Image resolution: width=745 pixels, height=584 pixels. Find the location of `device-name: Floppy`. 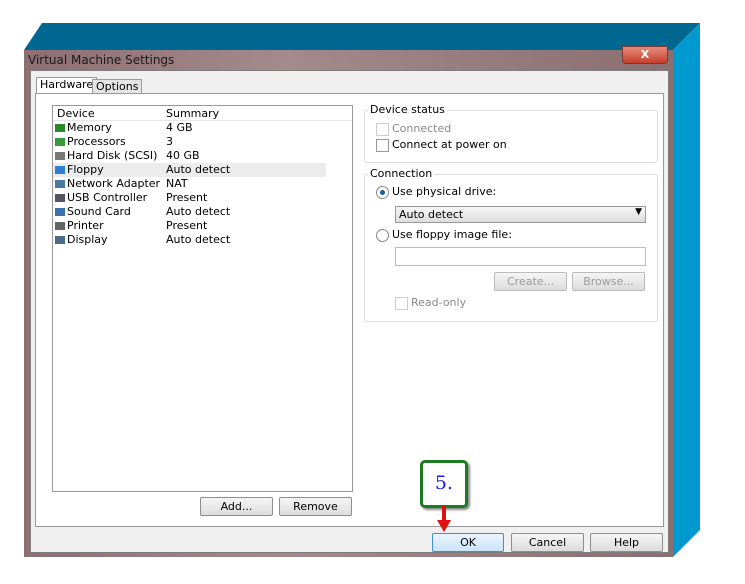

device-name: Floppy is located at coordinates (85, 169).